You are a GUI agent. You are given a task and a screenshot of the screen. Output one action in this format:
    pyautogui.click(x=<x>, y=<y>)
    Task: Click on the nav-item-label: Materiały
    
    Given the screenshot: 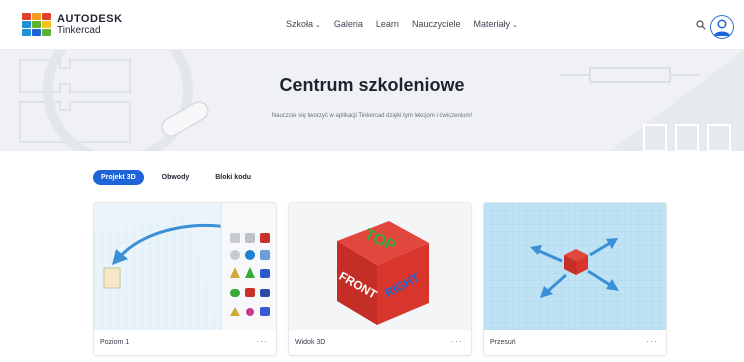 What is the action you would take?
    pyautogui.click(x=491, y=24)
    